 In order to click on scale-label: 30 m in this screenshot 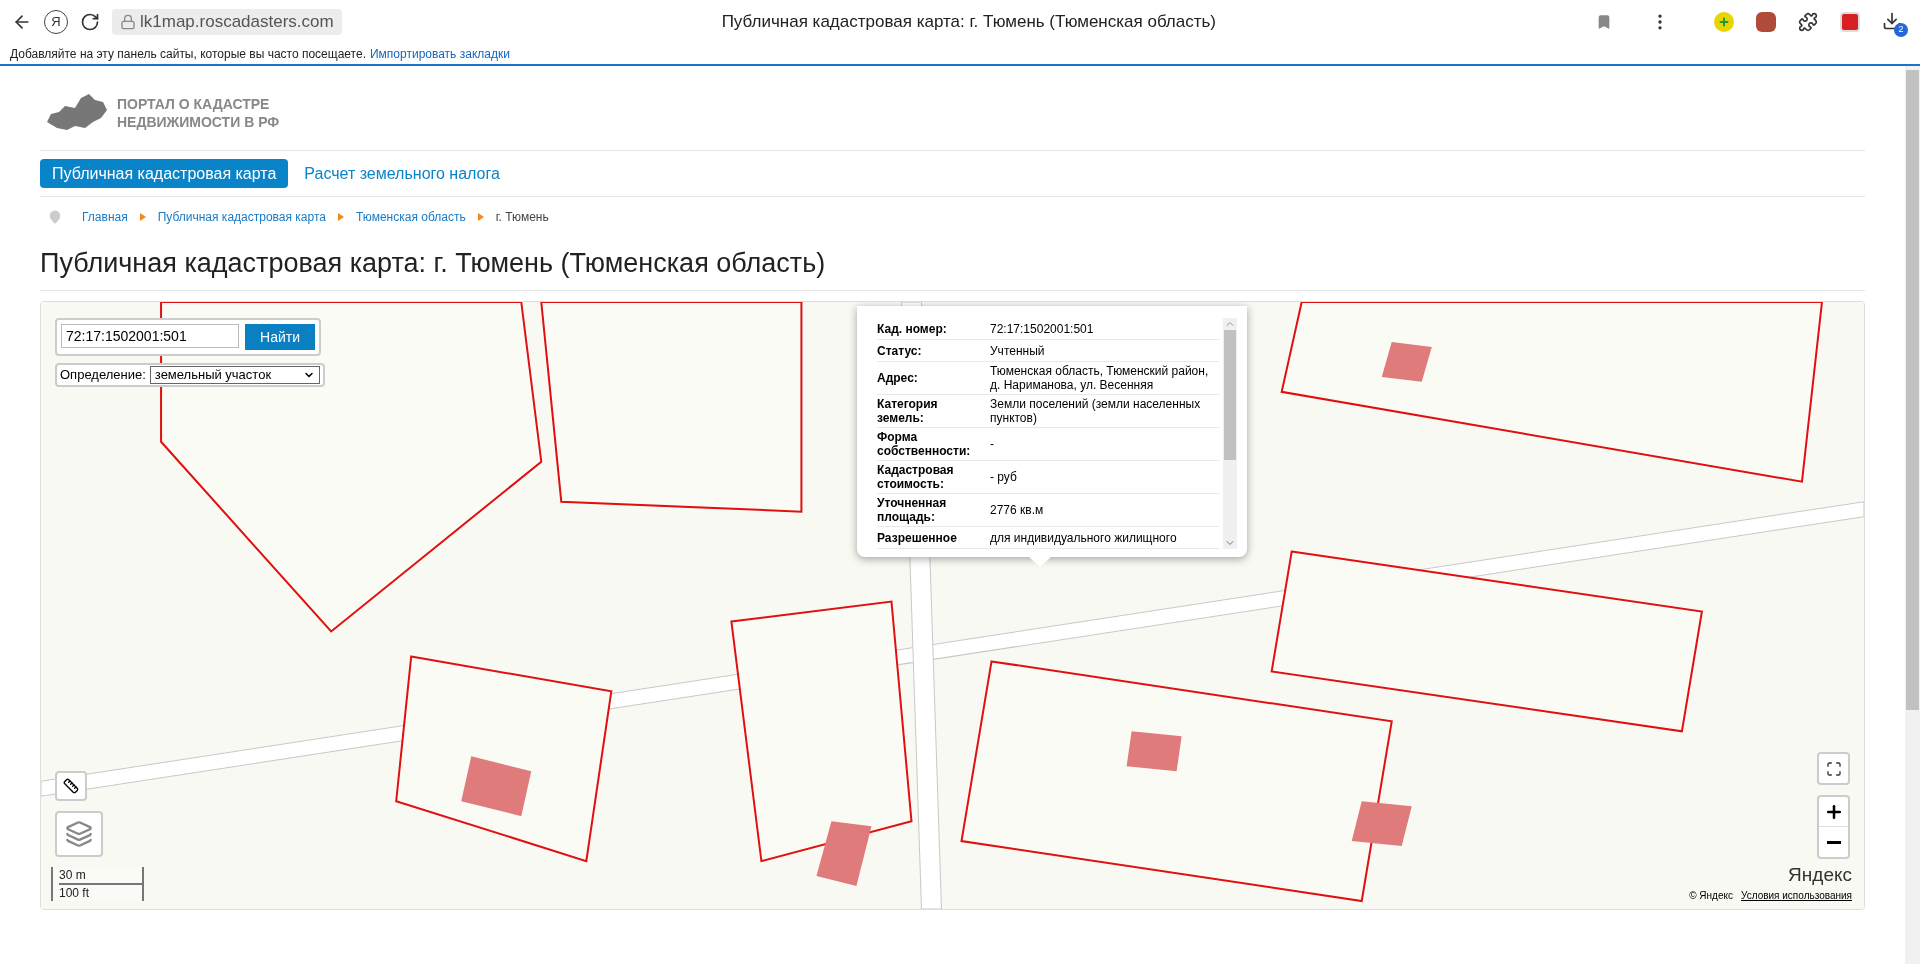, I will do `click(100, 876)`.